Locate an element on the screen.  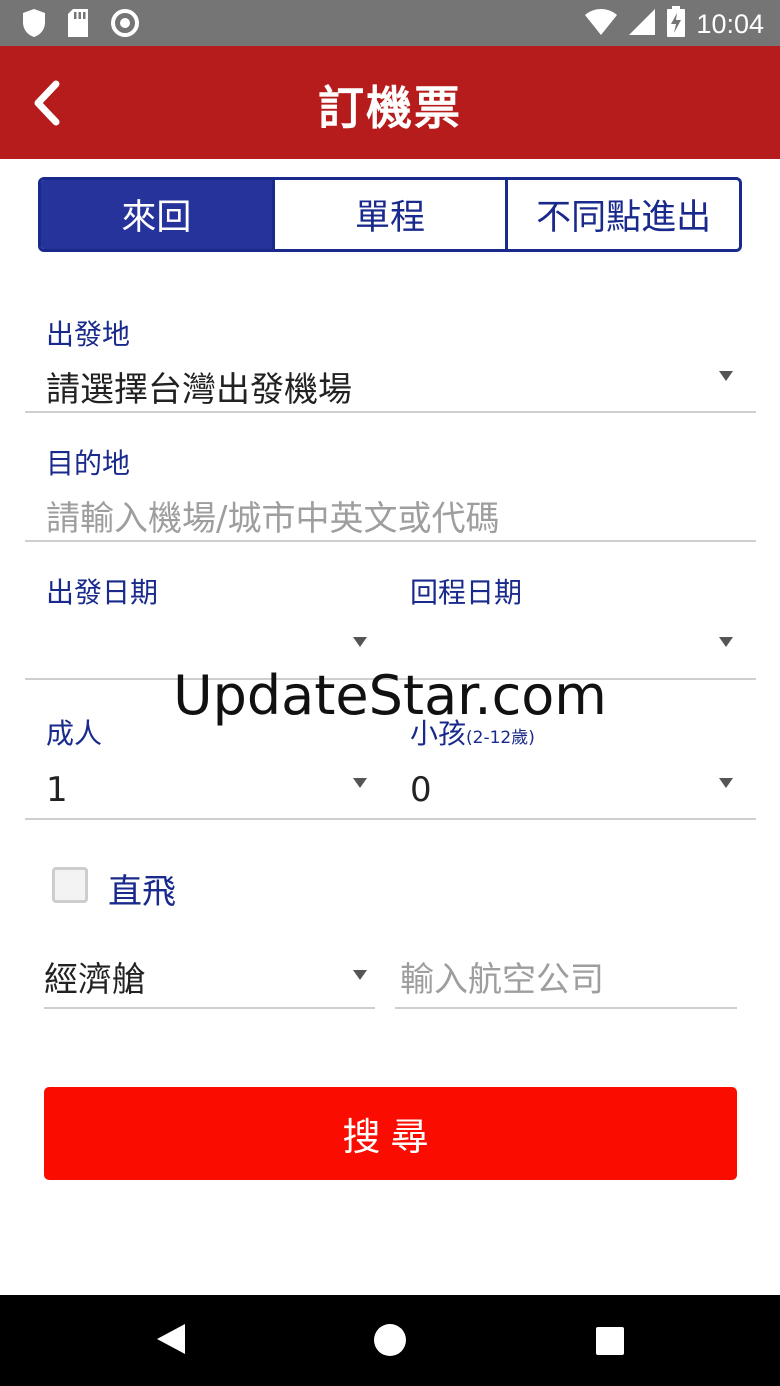
return-date-label: 回程日期 is located at coordinates (466, 592).